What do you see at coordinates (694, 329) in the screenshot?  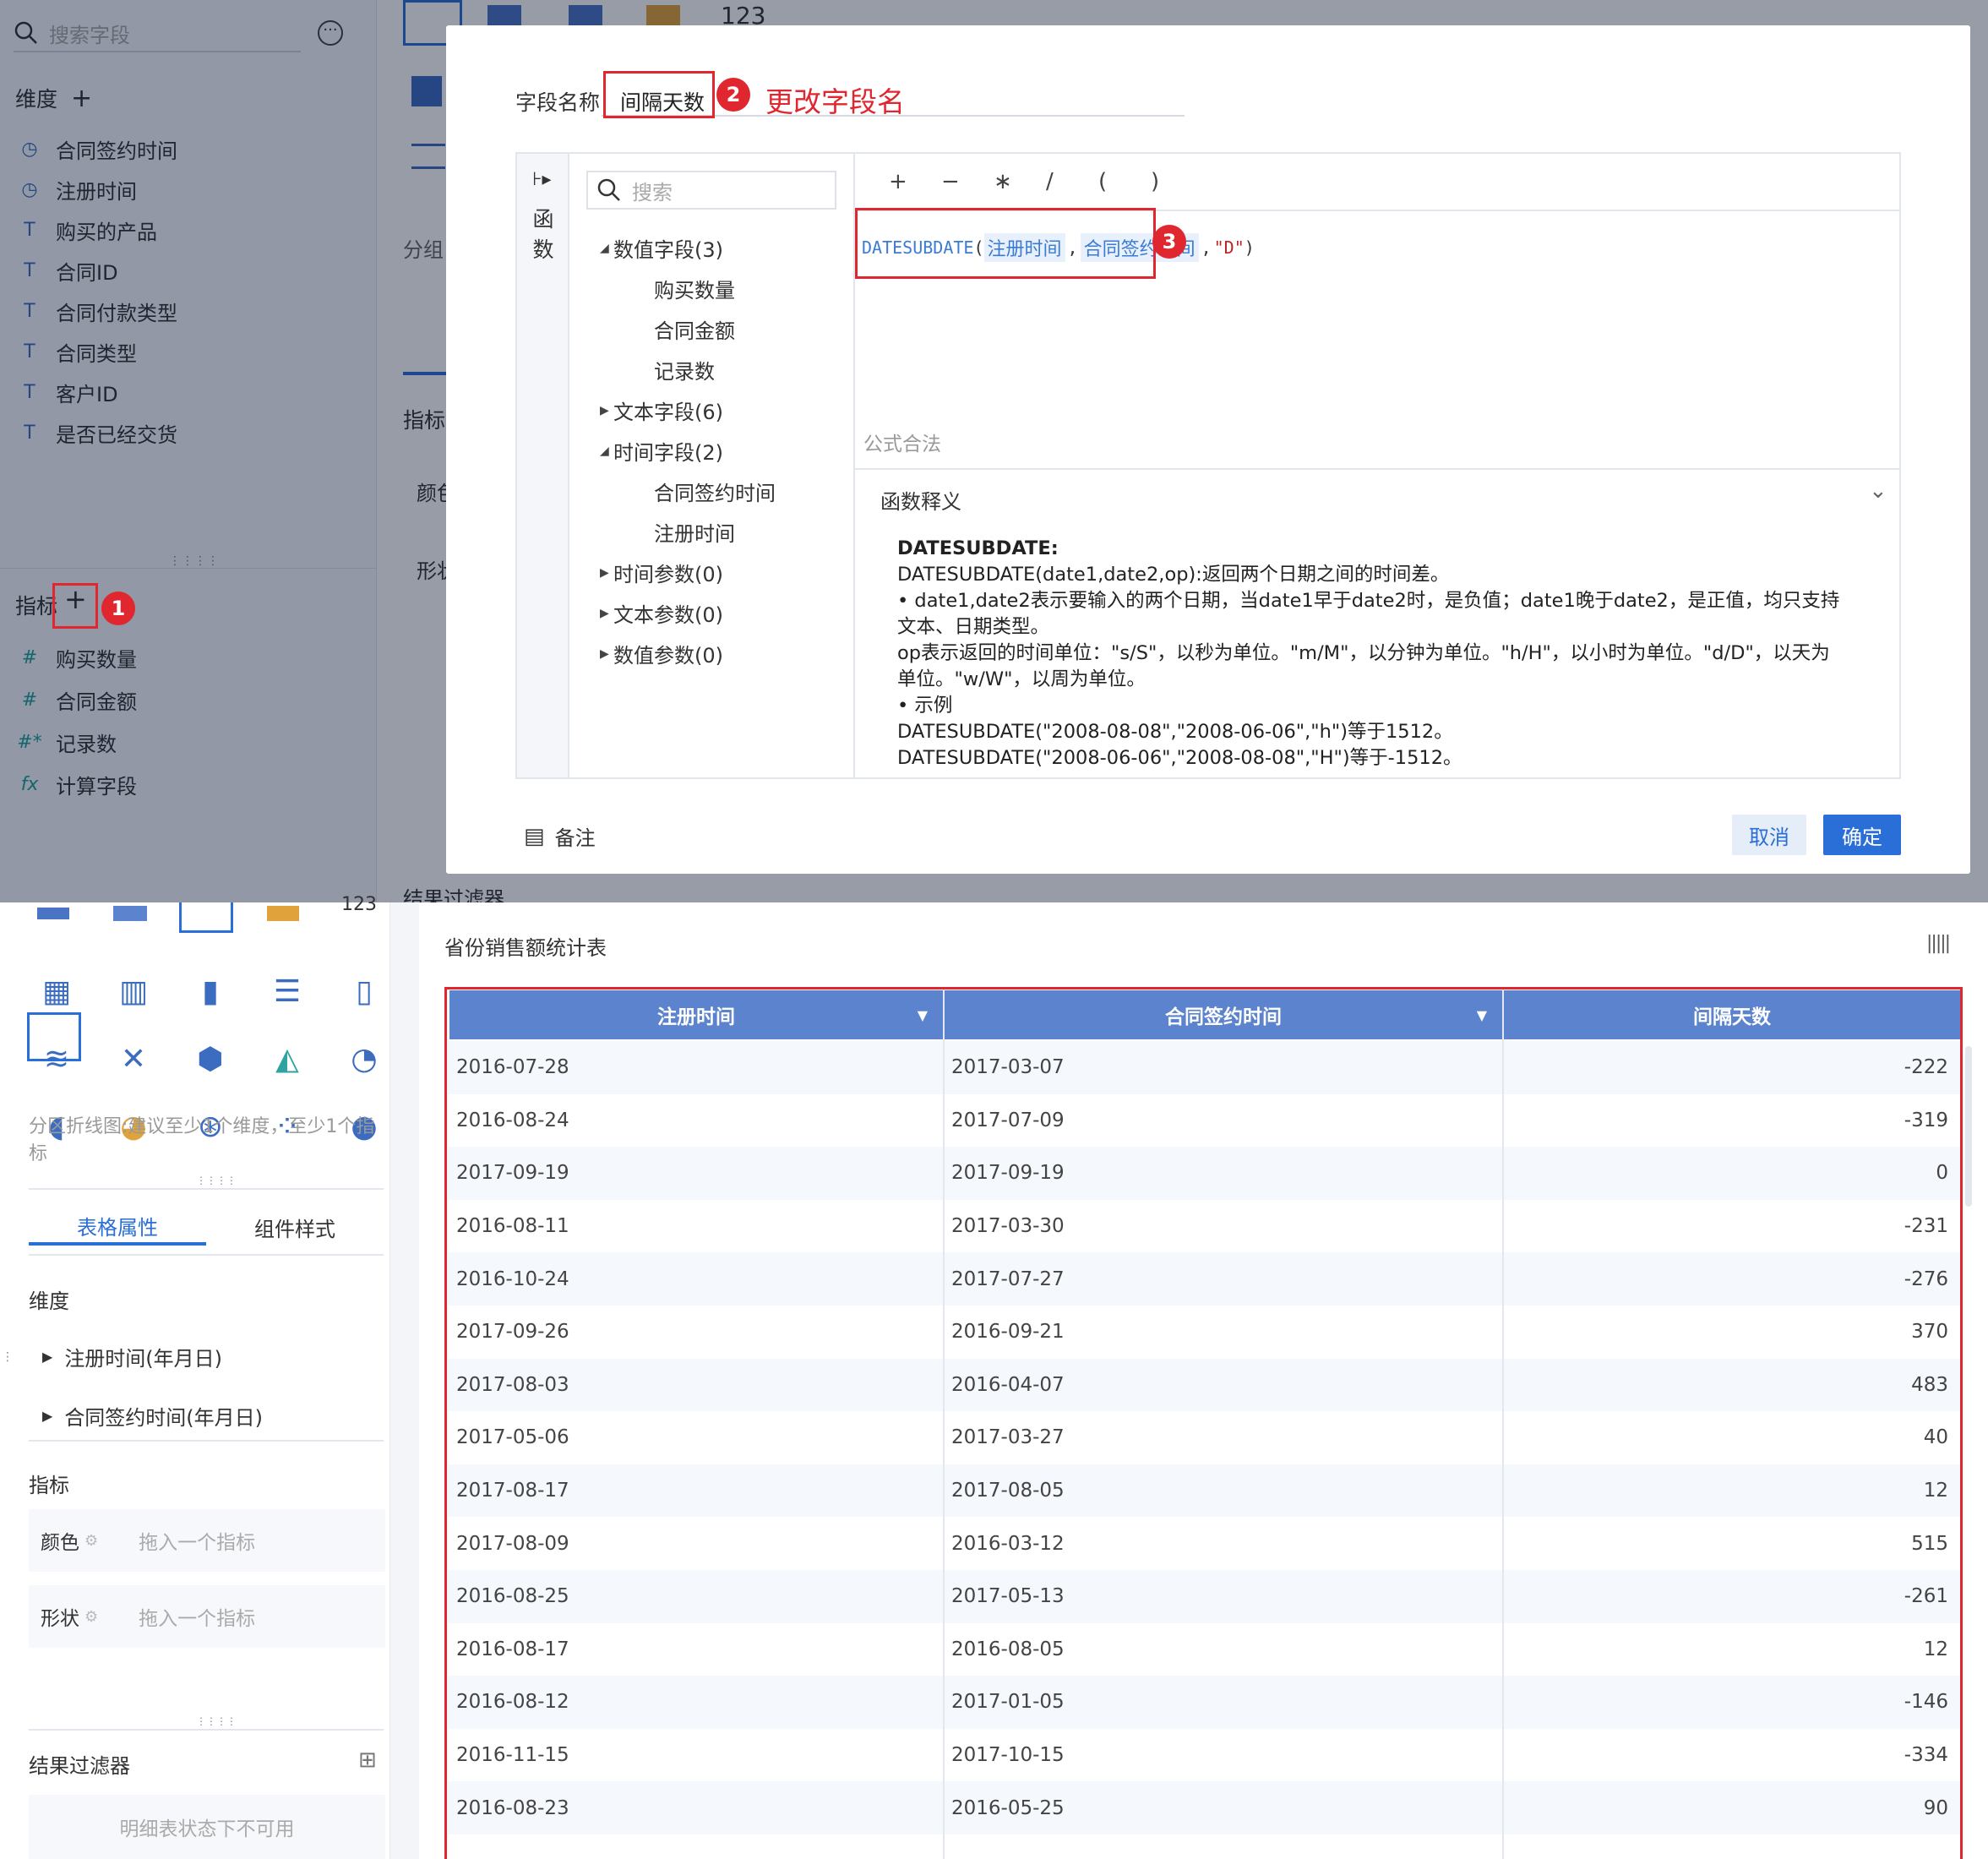 I see `tree-item: 合同金额` at bounding box center [694, 329].